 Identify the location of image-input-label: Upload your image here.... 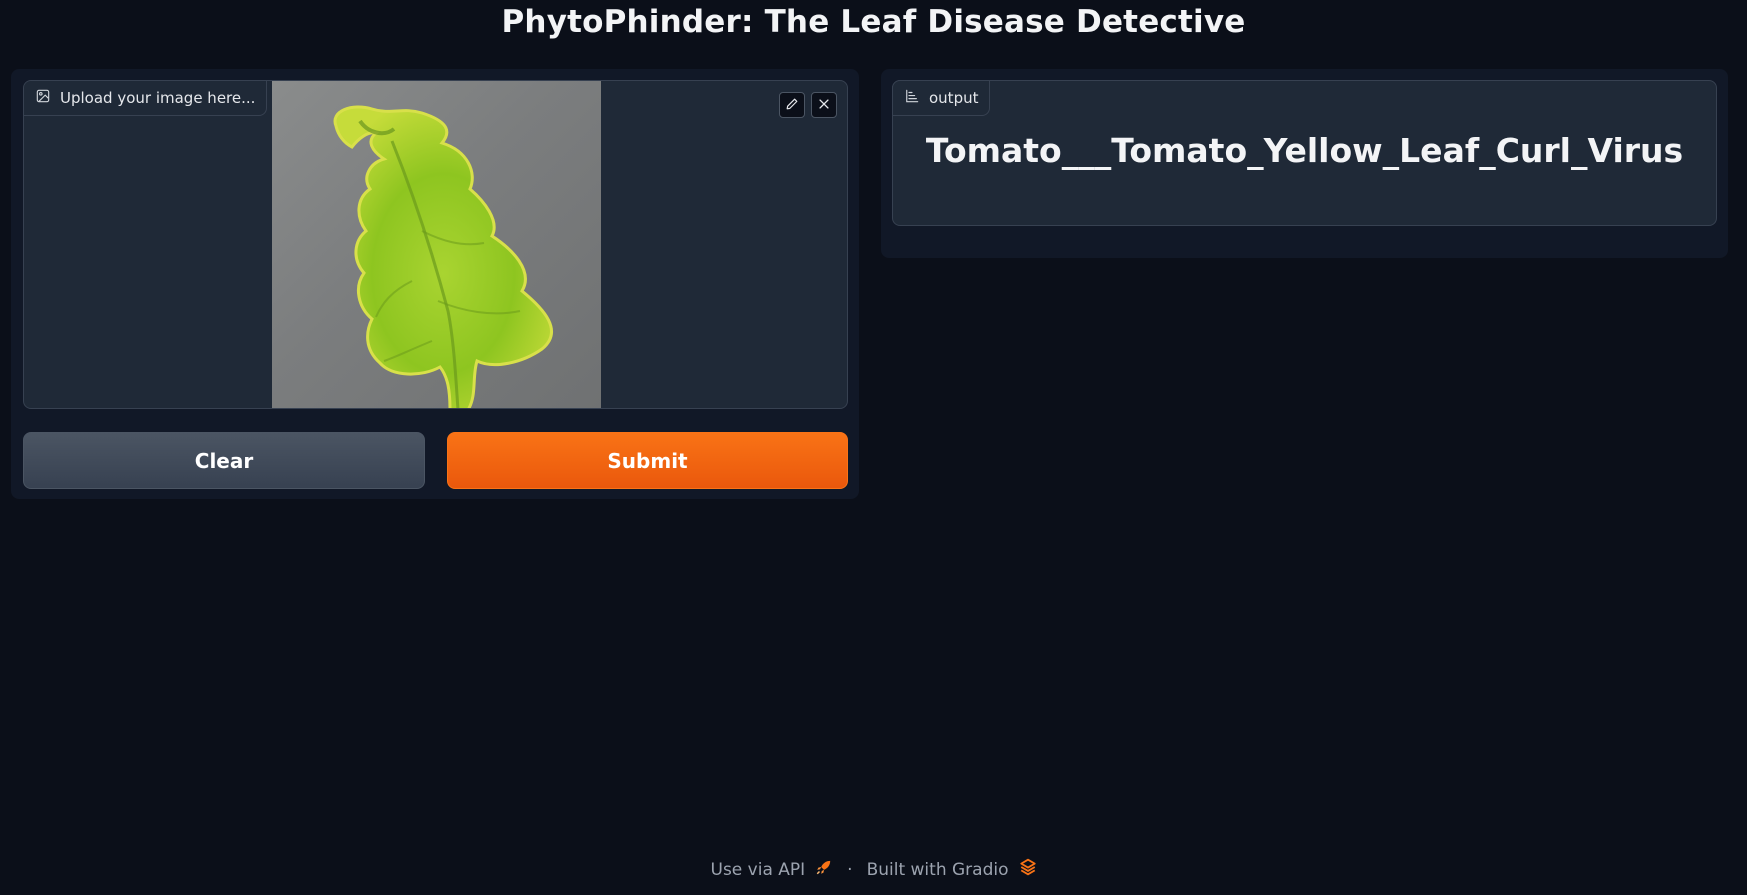
(146, 98).